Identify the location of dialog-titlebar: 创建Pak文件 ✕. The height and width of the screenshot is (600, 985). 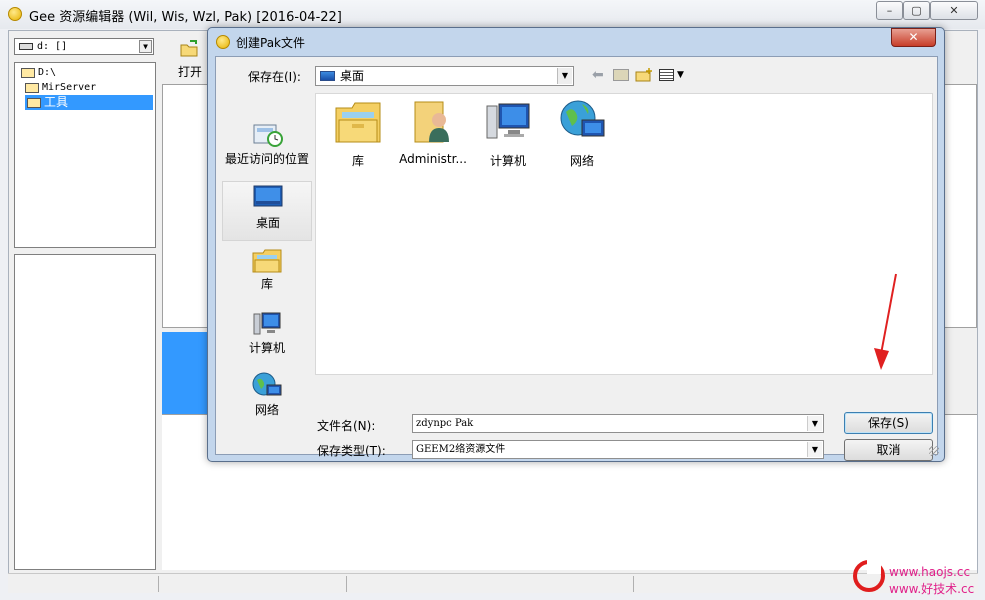
(576, 41).